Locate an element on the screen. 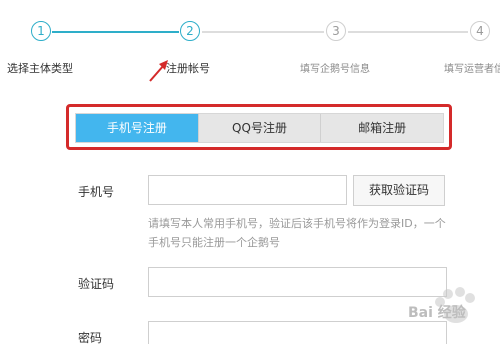  annotation-arrow-icon is located at coordinates (158, 71).